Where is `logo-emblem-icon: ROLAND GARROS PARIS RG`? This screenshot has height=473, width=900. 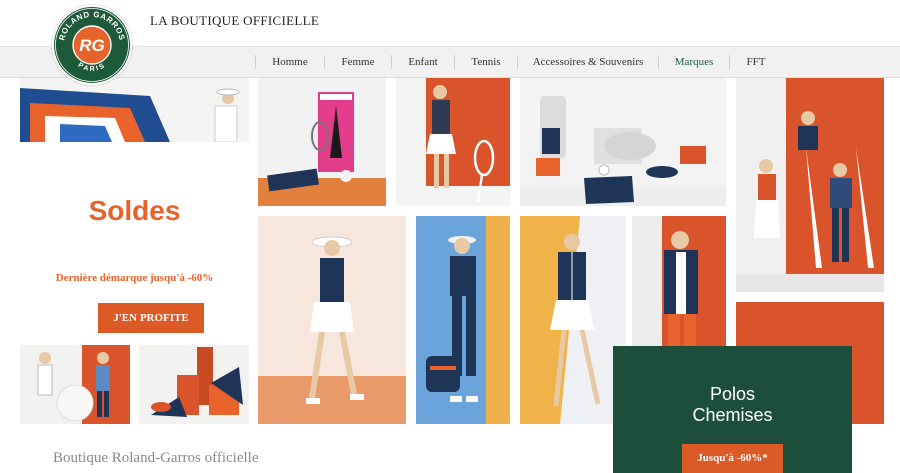 logo-emblem-icon: ROLAND GARROS PARIS RG is located at coordinates (92, 45).